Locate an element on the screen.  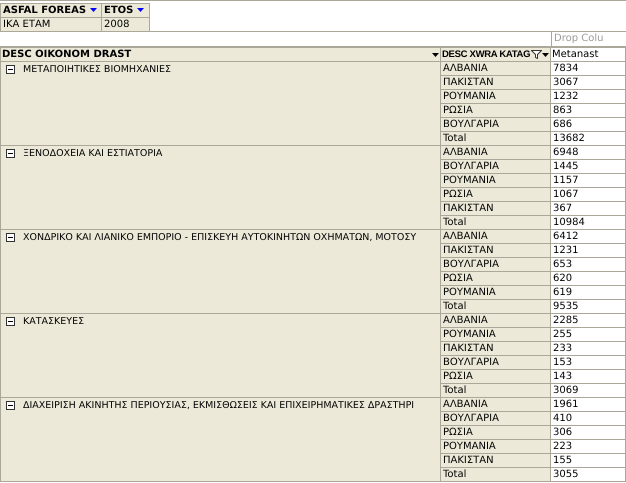
filter-field-header: ETOS is located at coordinates (126, 11).